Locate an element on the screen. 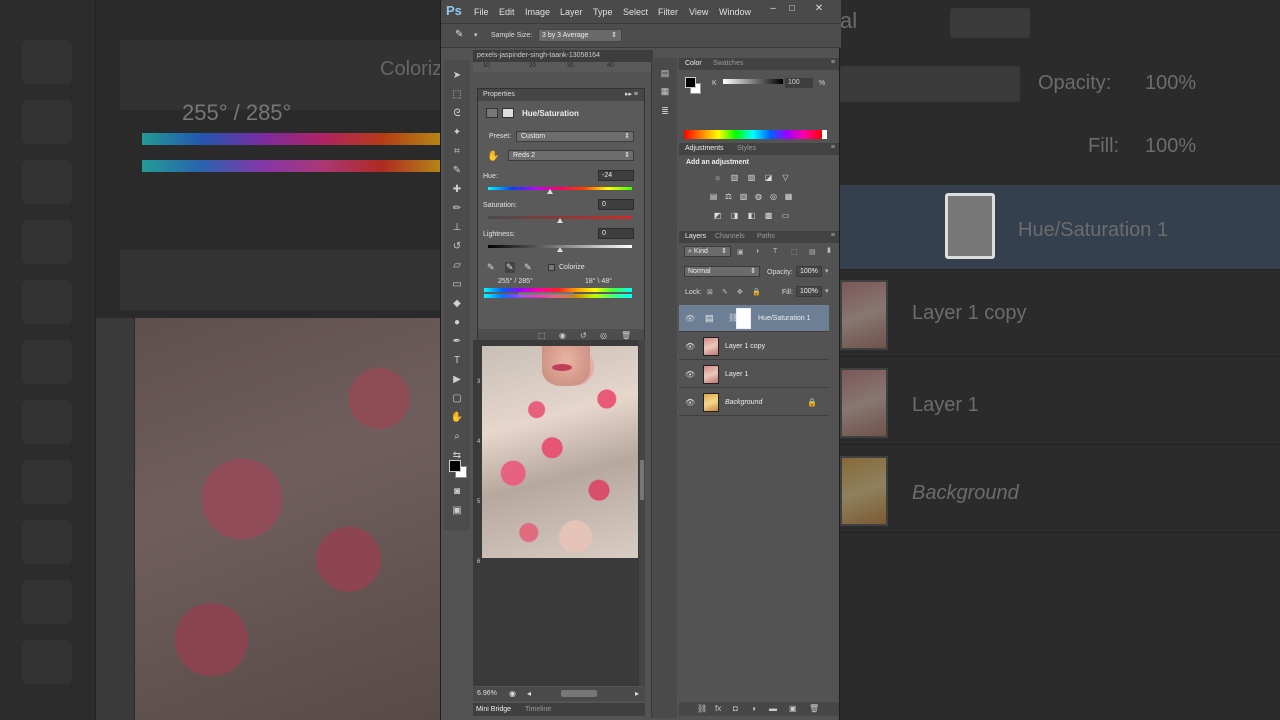 Image resolution: width=1280 pixels, height=720 pixels. hue-saturation-icon: ▤ is located at coordinates (713, 197).